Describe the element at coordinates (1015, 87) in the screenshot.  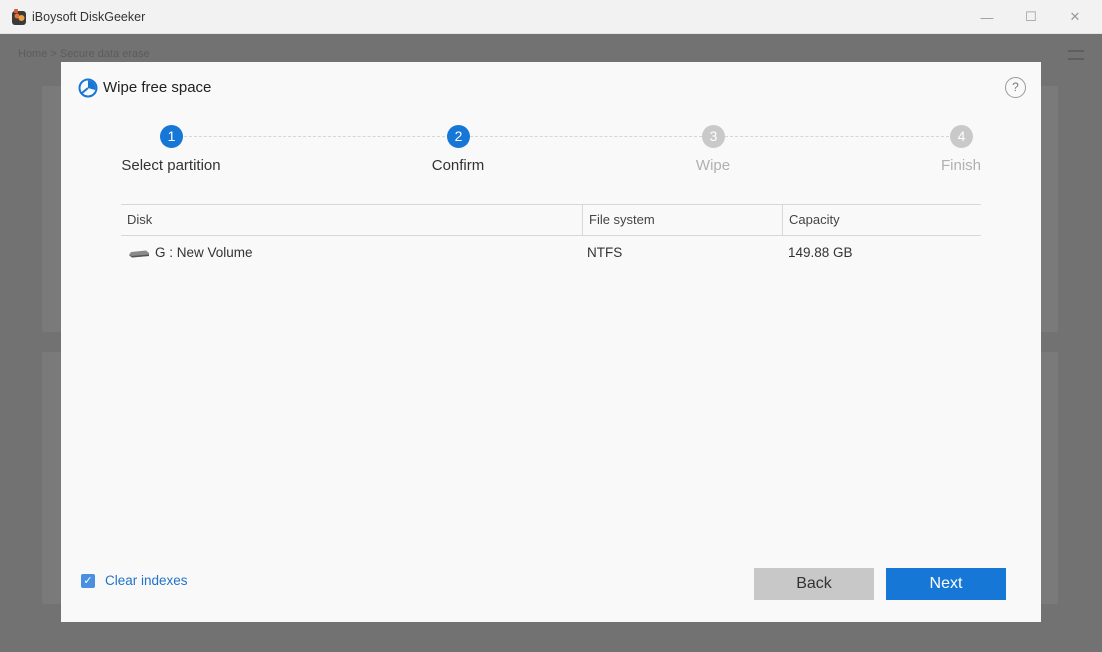
I see `help-button: ?` at that location.